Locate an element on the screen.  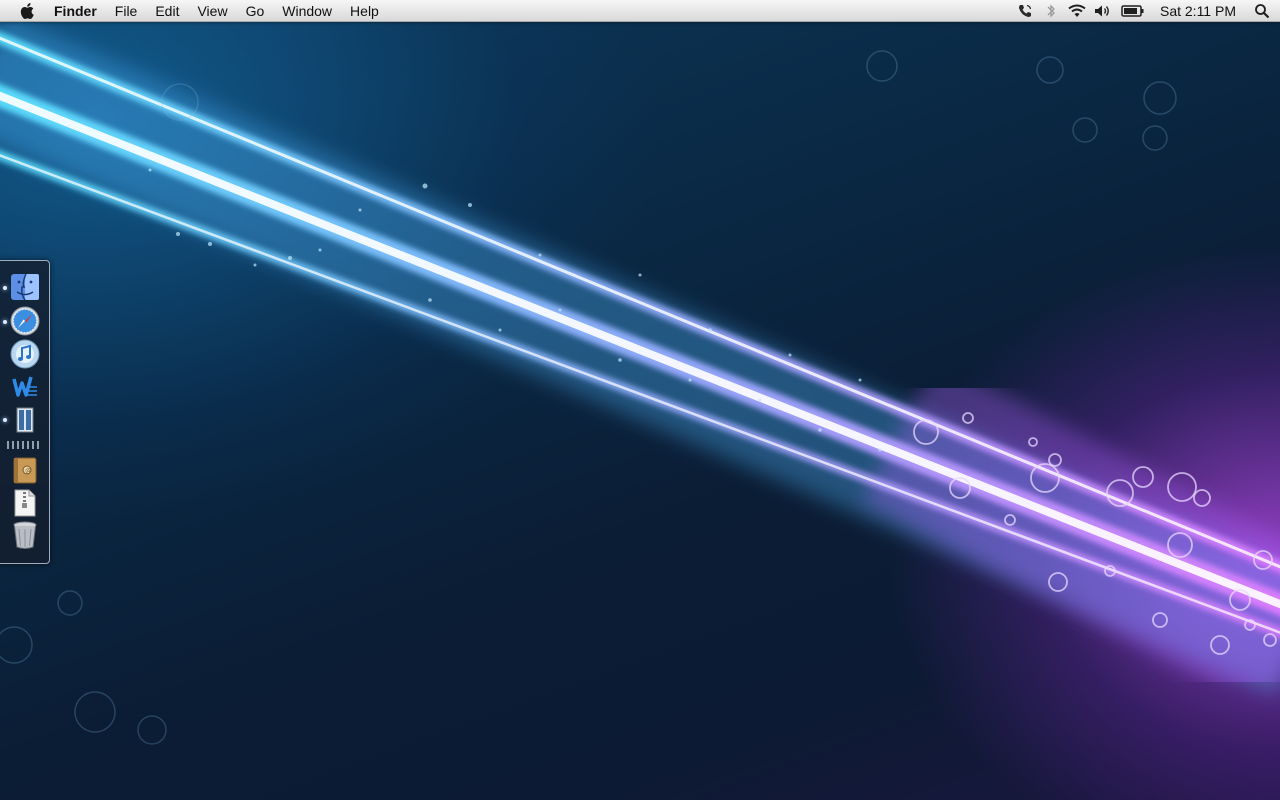
menu-go: Go is located at coordinates (255, 11).